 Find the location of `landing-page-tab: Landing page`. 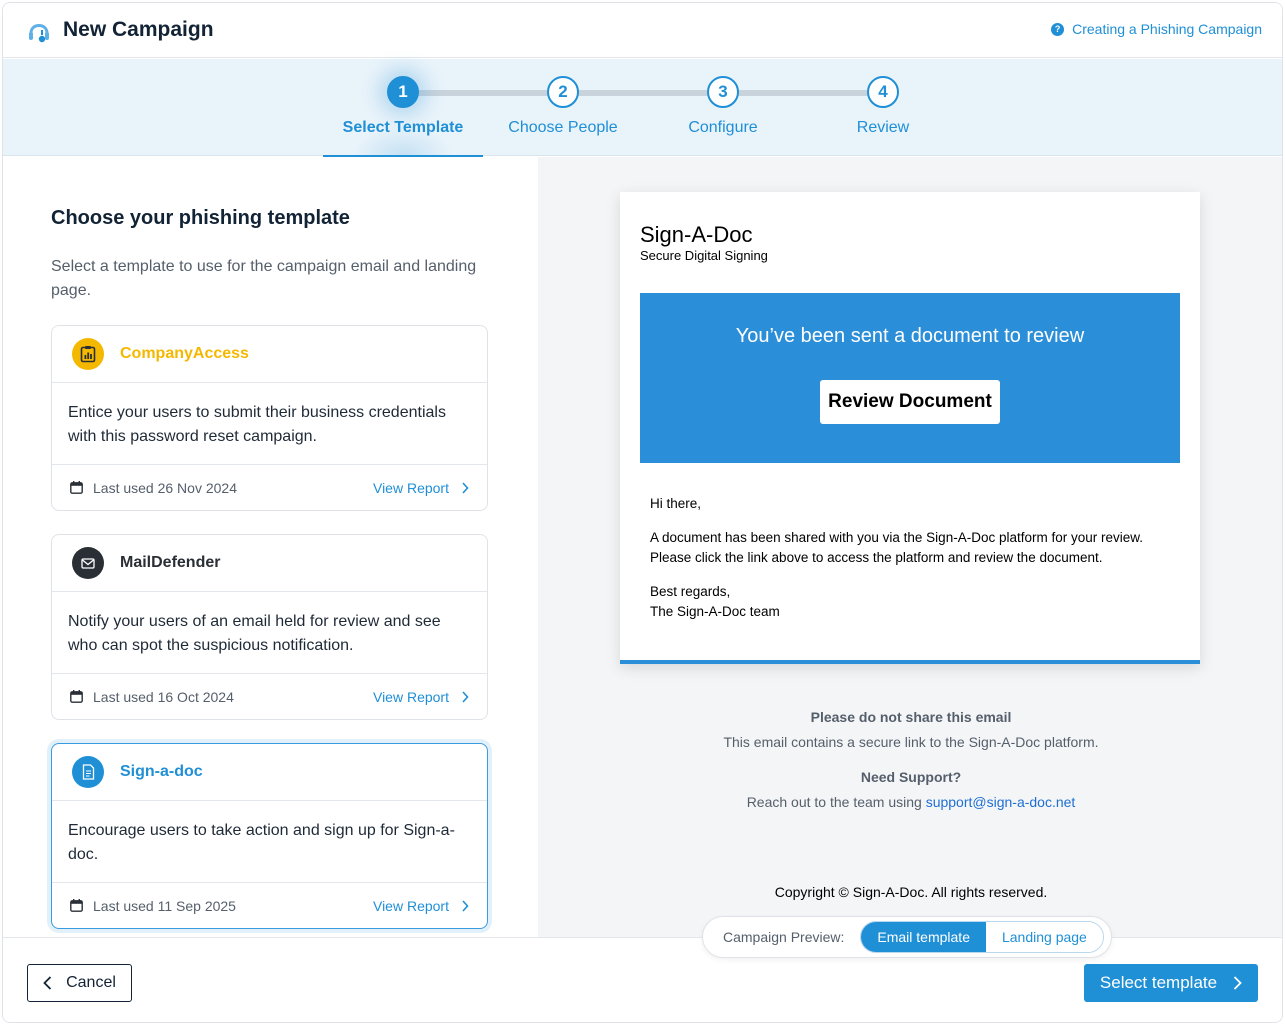

landing-page-tab: Landing page is located at coordinates (1044, 937).